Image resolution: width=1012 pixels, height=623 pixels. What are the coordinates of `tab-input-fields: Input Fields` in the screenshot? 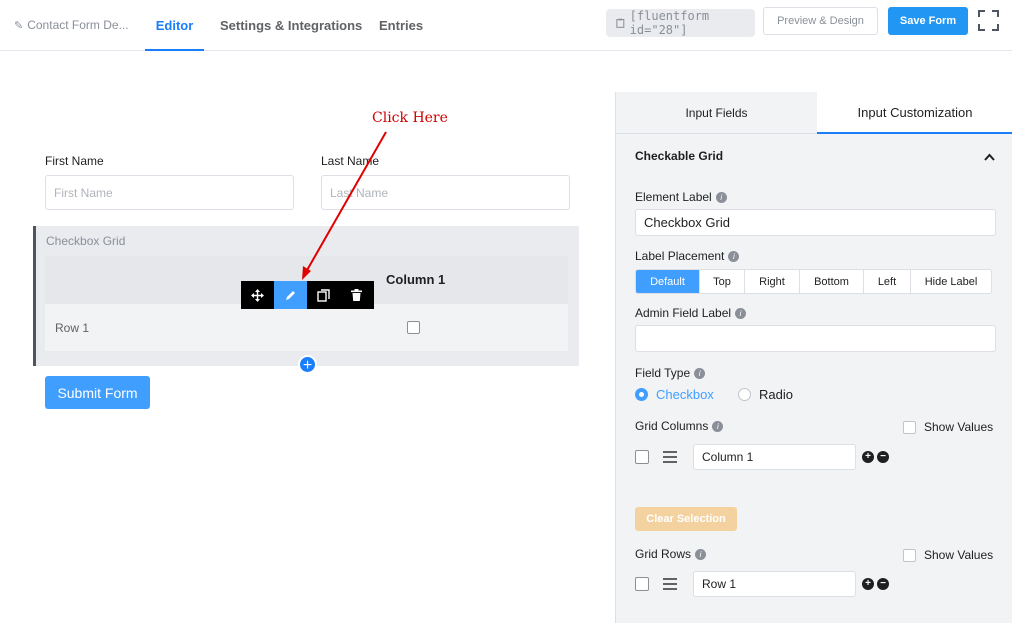 It's located at (716, 113).